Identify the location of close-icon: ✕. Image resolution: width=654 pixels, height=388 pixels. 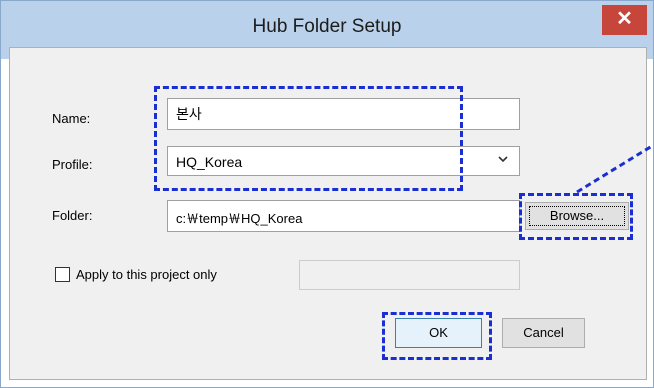
(624, 19).